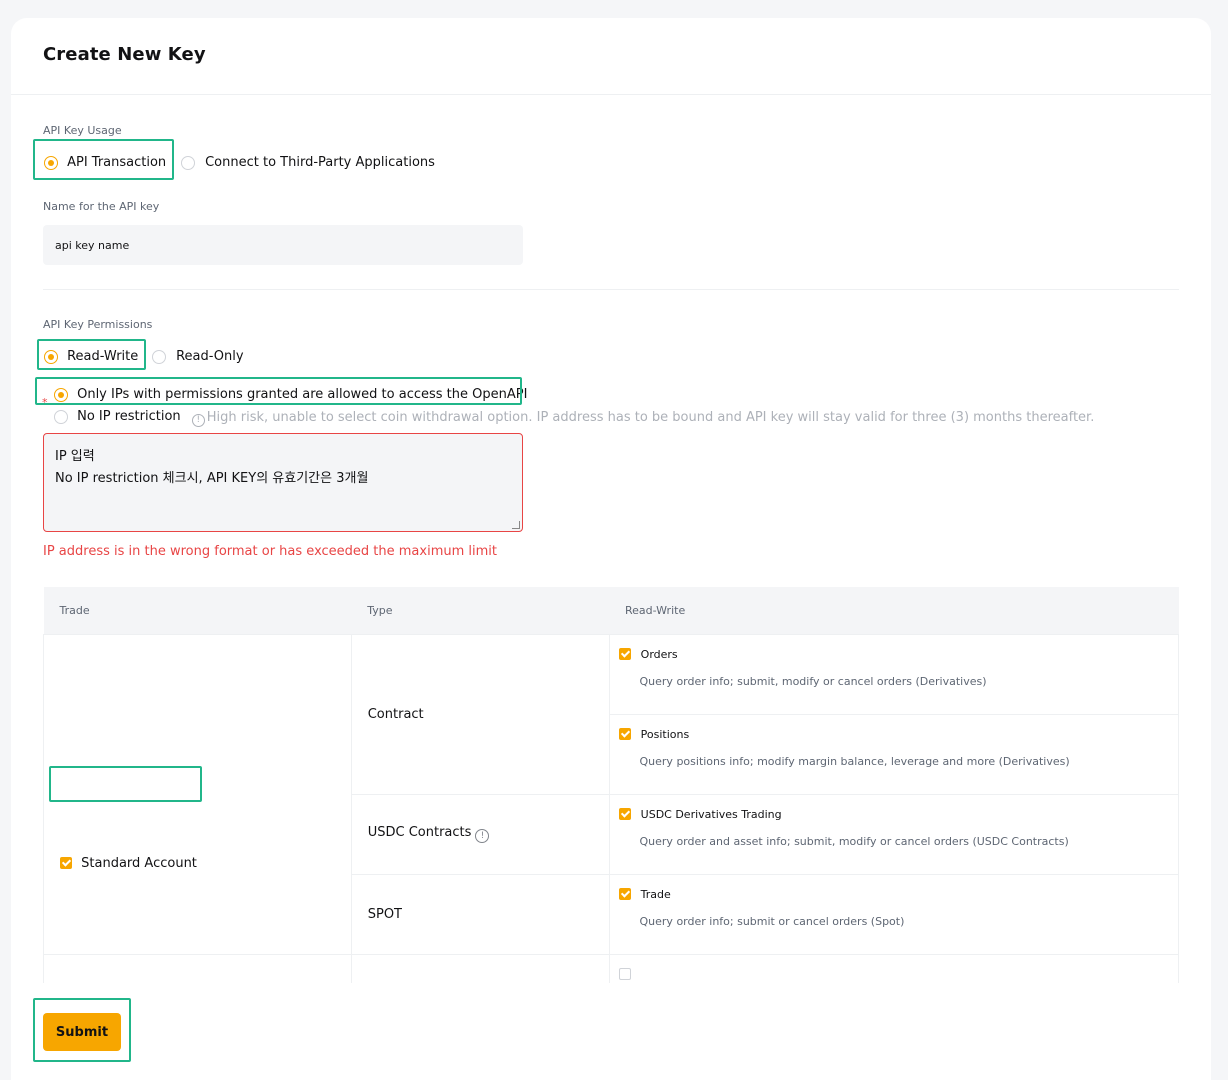  Describe the element at coordinates (205, 863) in the screenshot. I see `standard-account-checkbox: Standard Account` at that location.